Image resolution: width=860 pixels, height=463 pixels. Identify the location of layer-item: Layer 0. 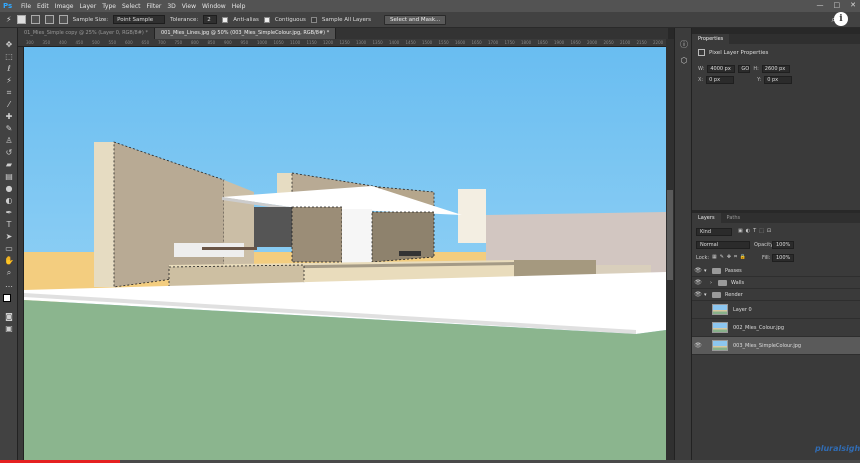
(776, 310).